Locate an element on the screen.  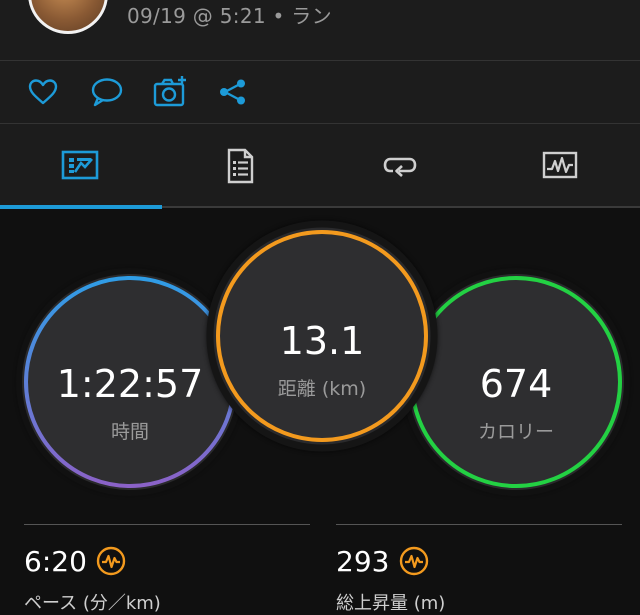
elevation-stat: 293 総上昇量 (m) is located at coordinates (479, 569).